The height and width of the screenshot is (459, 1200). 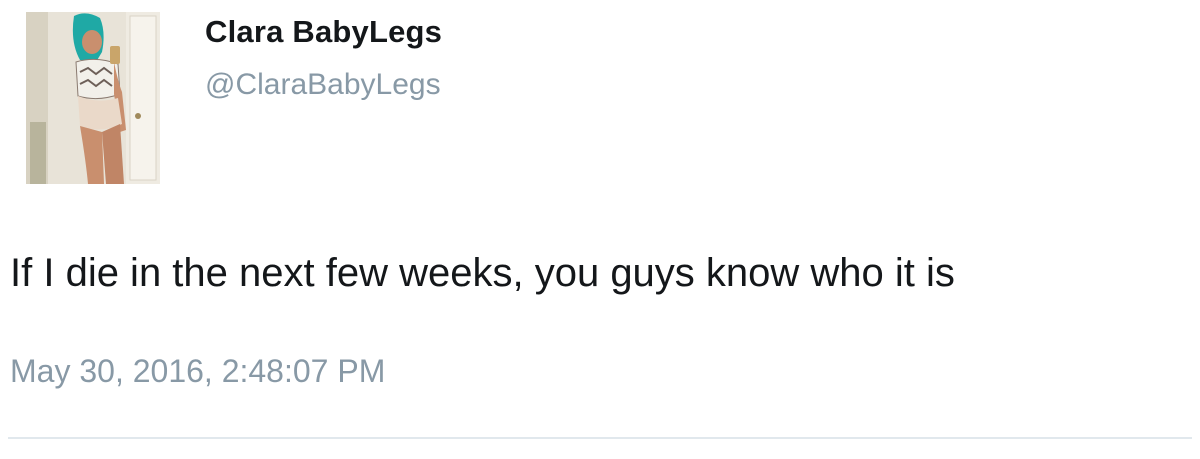 I want to click on user-handle: @ClaraBabyLegs, so click(x=323, y=85).